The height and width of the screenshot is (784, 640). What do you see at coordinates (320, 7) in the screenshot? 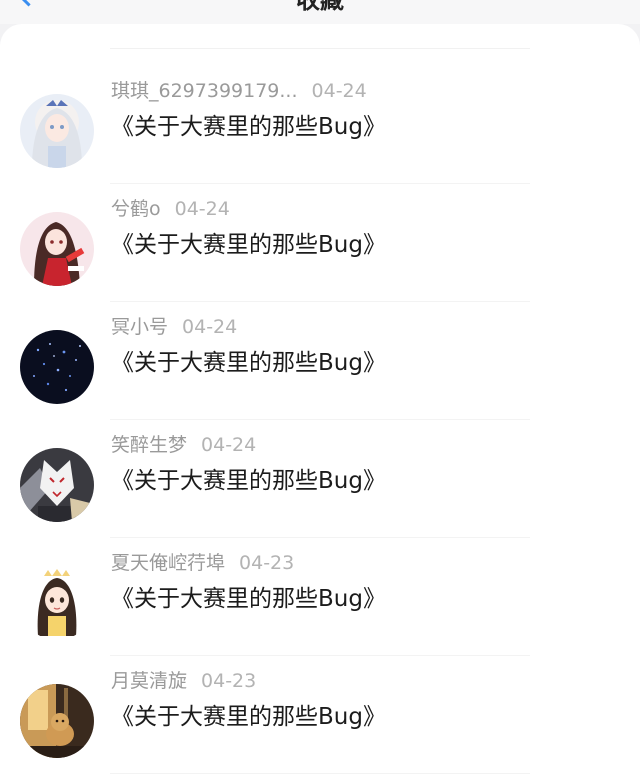
I see `page-title: 收藏` at bounding box center [320, 7].